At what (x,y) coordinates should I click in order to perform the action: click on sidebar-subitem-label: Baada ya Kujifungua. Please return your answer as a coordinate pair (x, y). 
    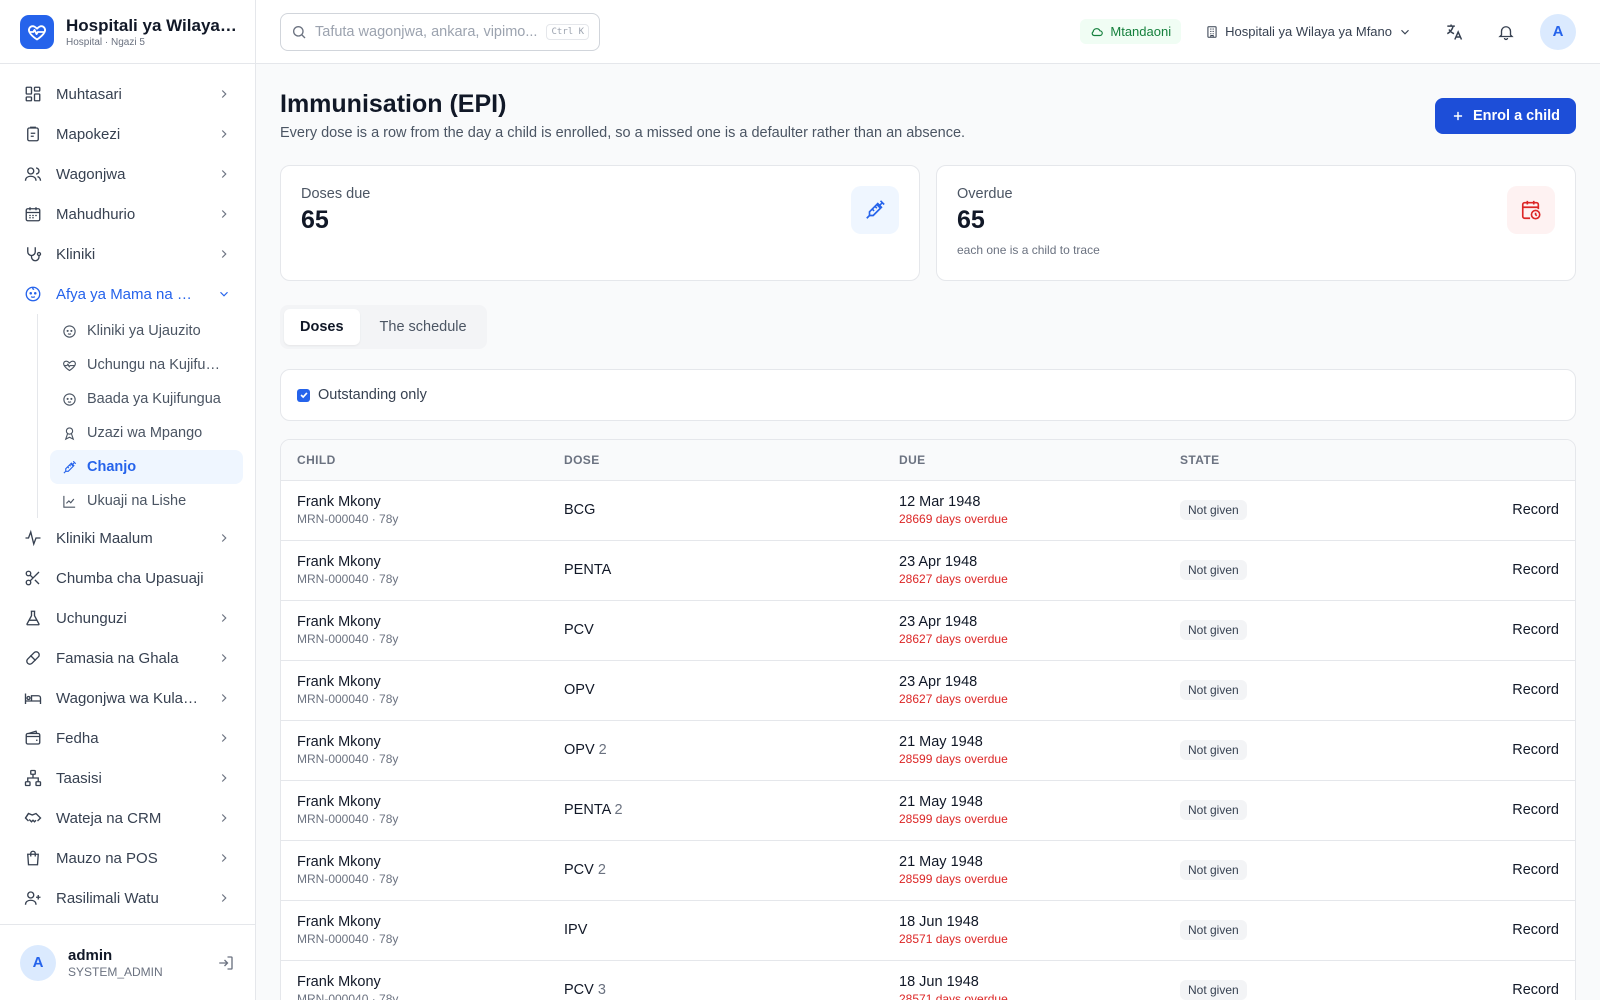
    Looking at the image, I should click on (154, 399).